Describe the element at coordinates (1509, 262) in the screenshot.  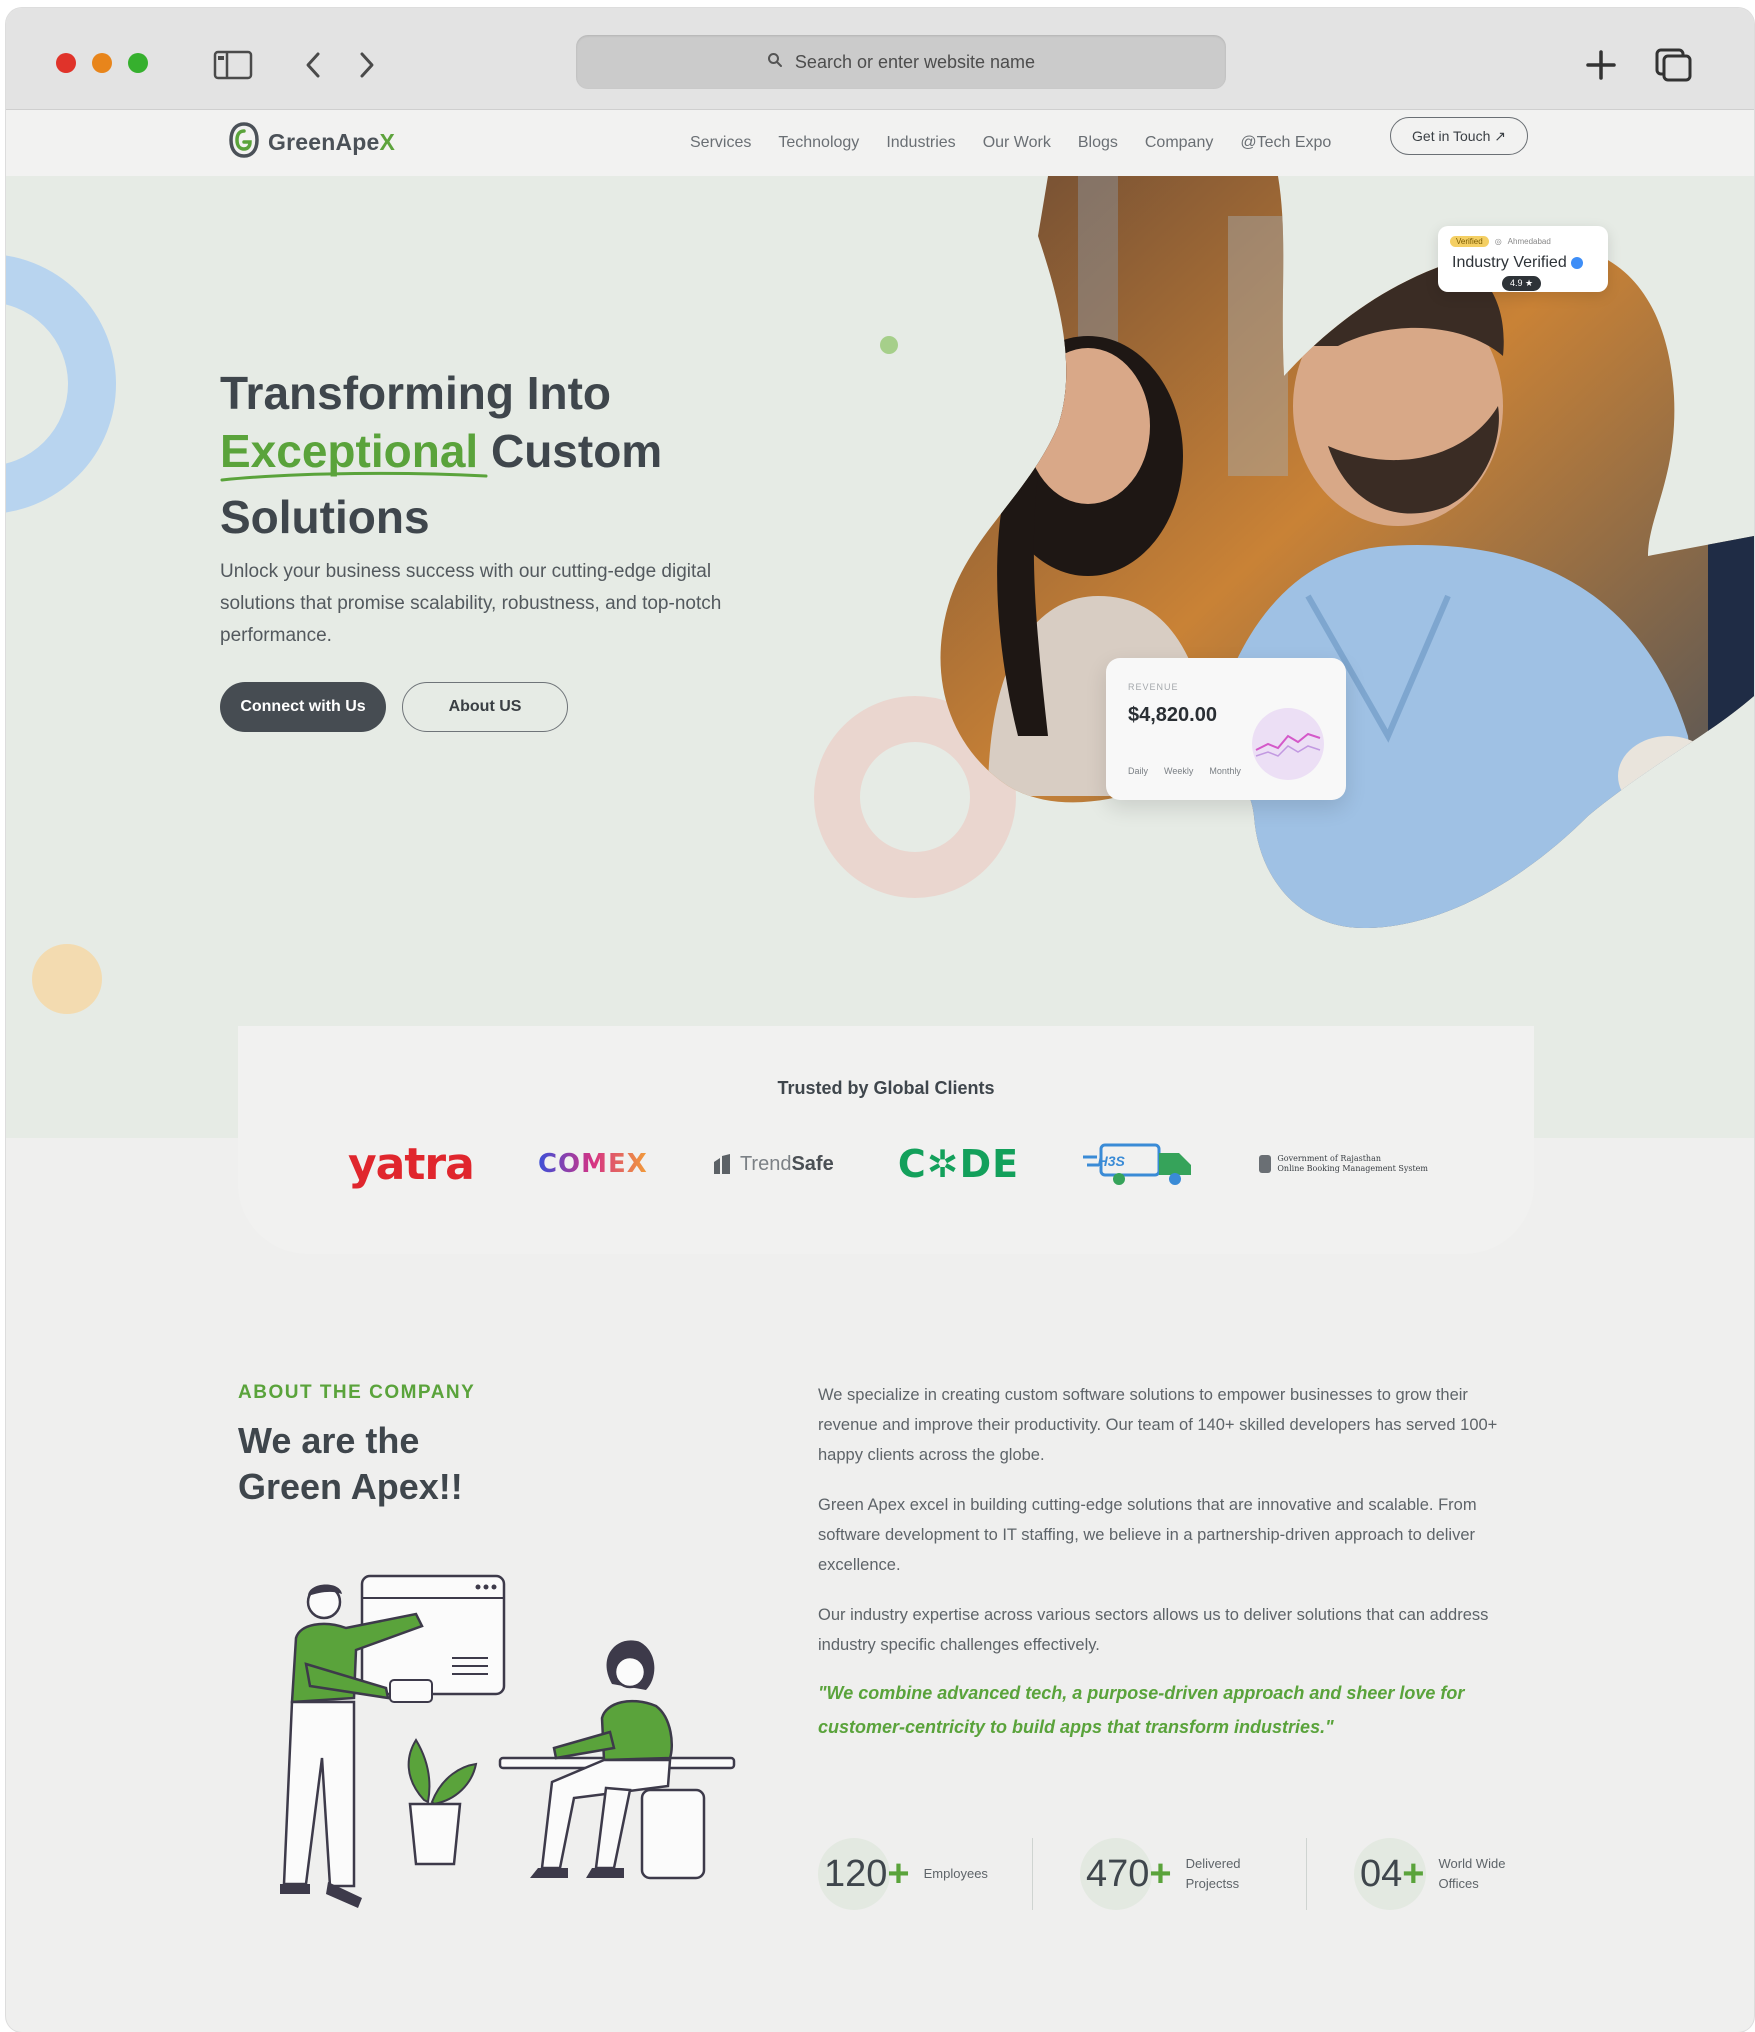
I see `badge-title: Industry Verified` at that location.